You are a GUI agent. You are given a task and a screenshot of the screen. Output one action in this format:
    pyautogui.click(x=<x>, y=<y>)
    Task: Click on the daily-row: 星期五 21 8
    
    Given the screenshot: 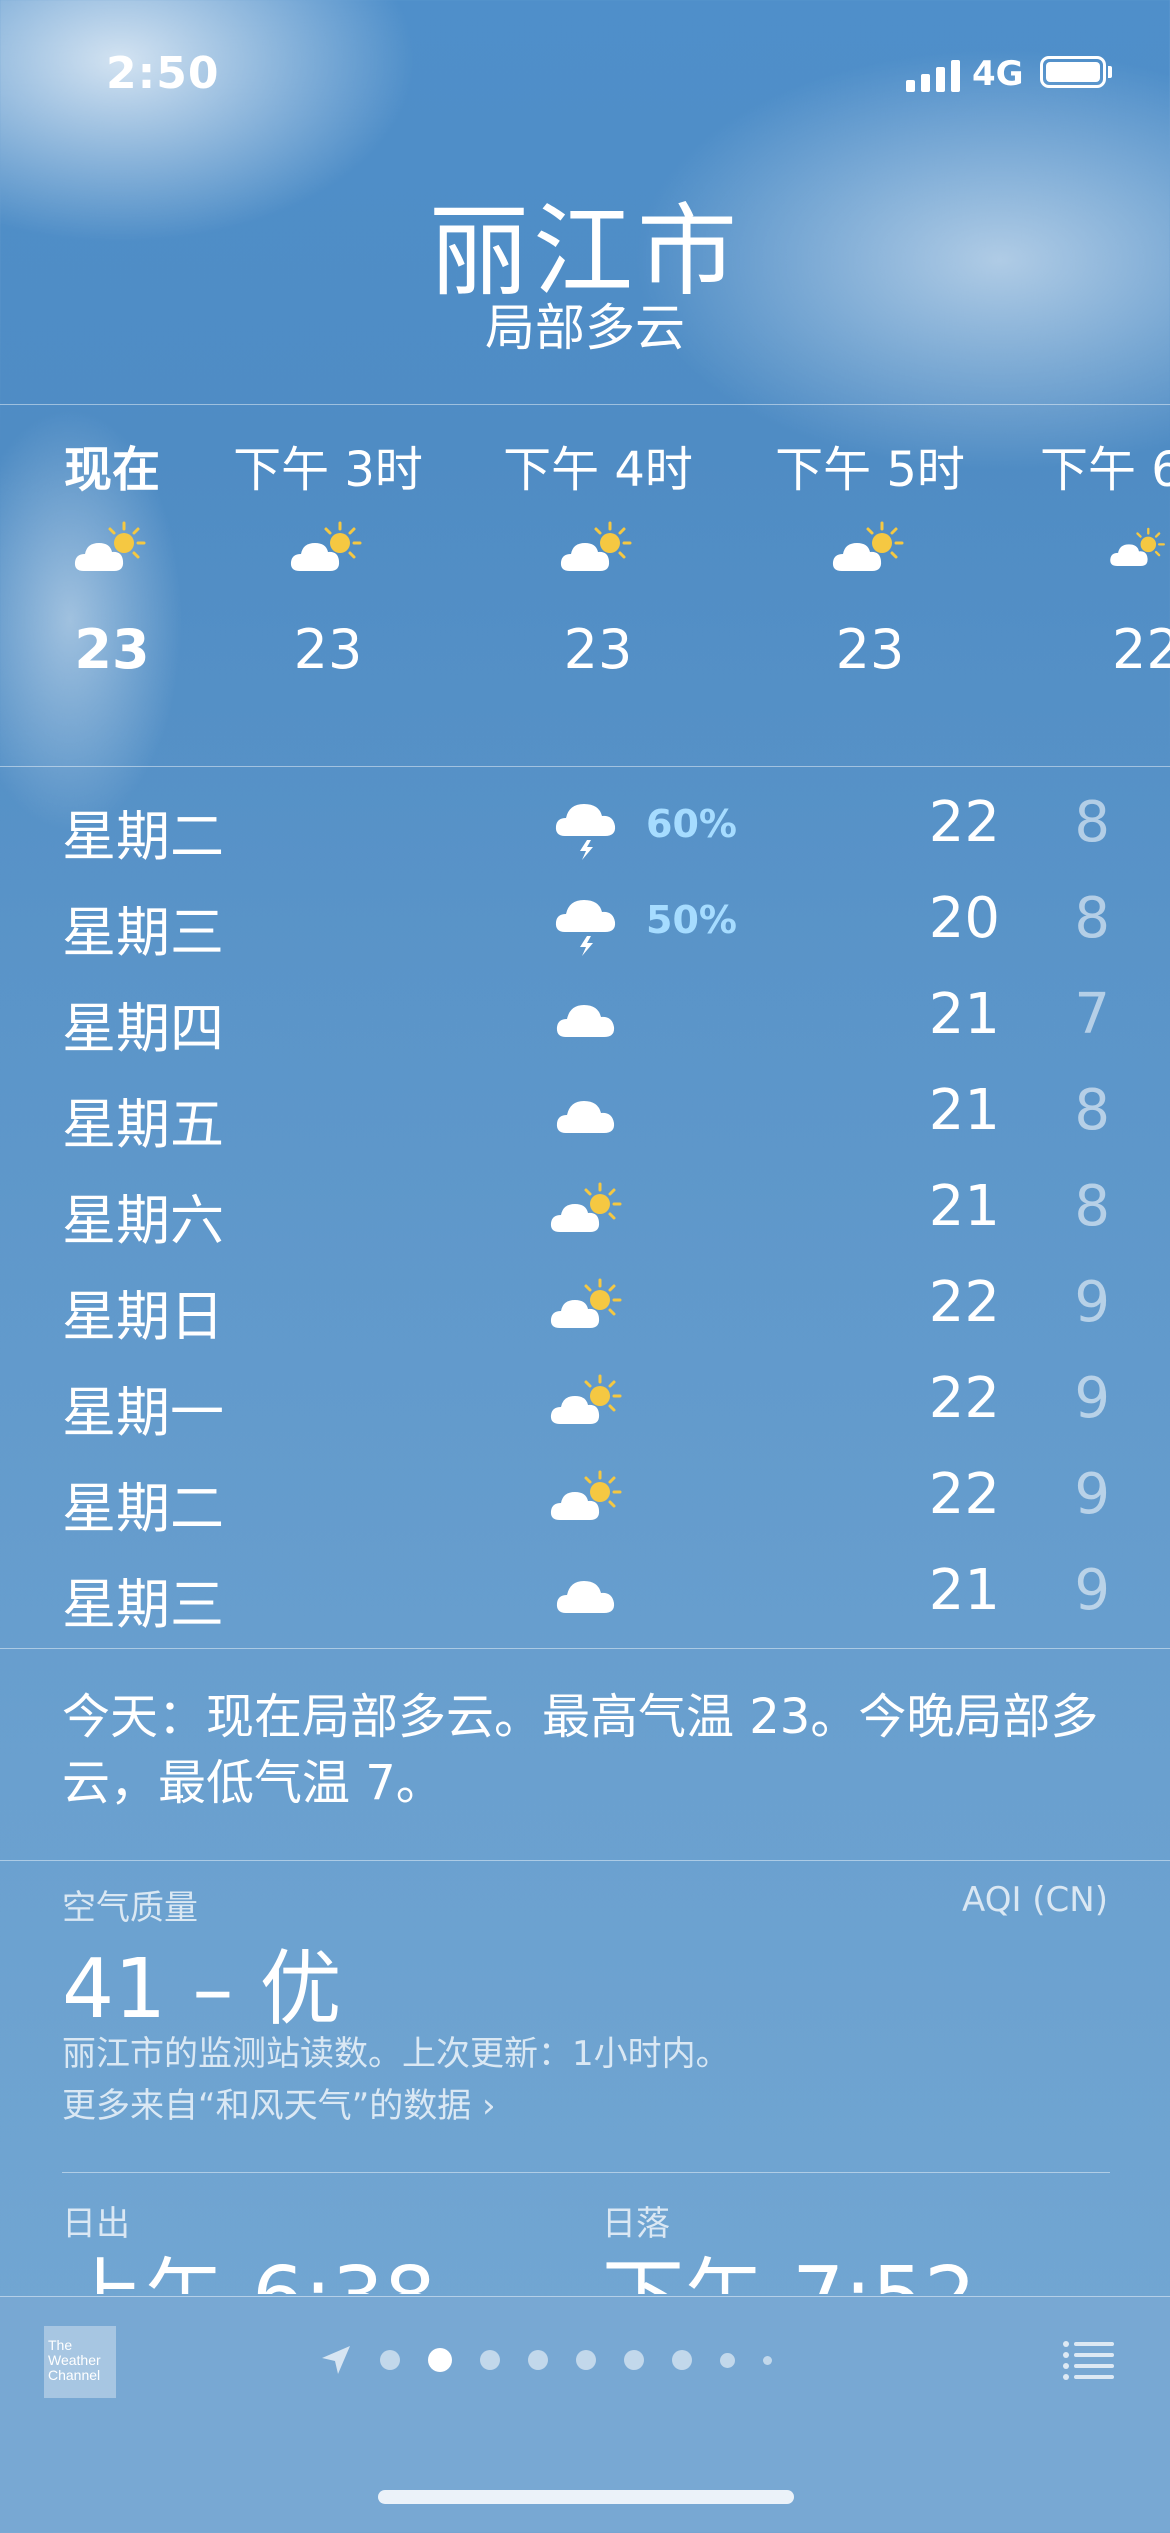 What is the action you would take?
    pyautogui.click(x=585, y=1114)
    